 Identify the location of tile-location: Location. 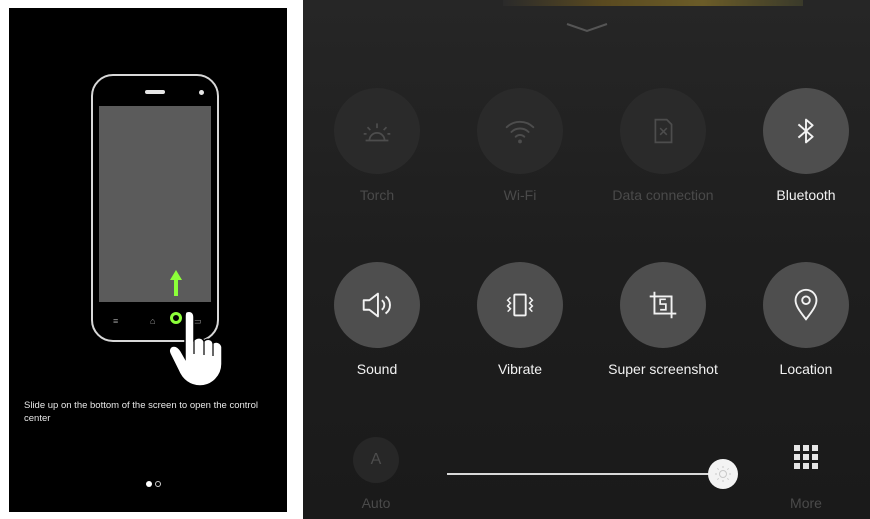
(806, 320).